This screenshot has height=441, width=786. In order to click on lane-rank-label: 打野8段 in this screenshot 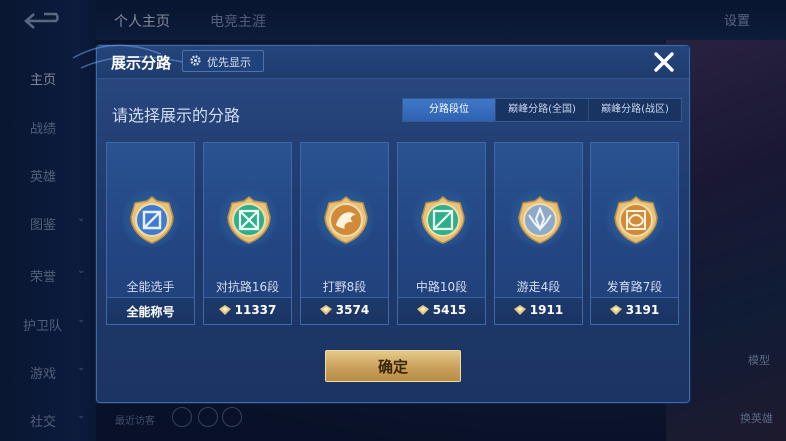, I will do `click(344, 287)`.